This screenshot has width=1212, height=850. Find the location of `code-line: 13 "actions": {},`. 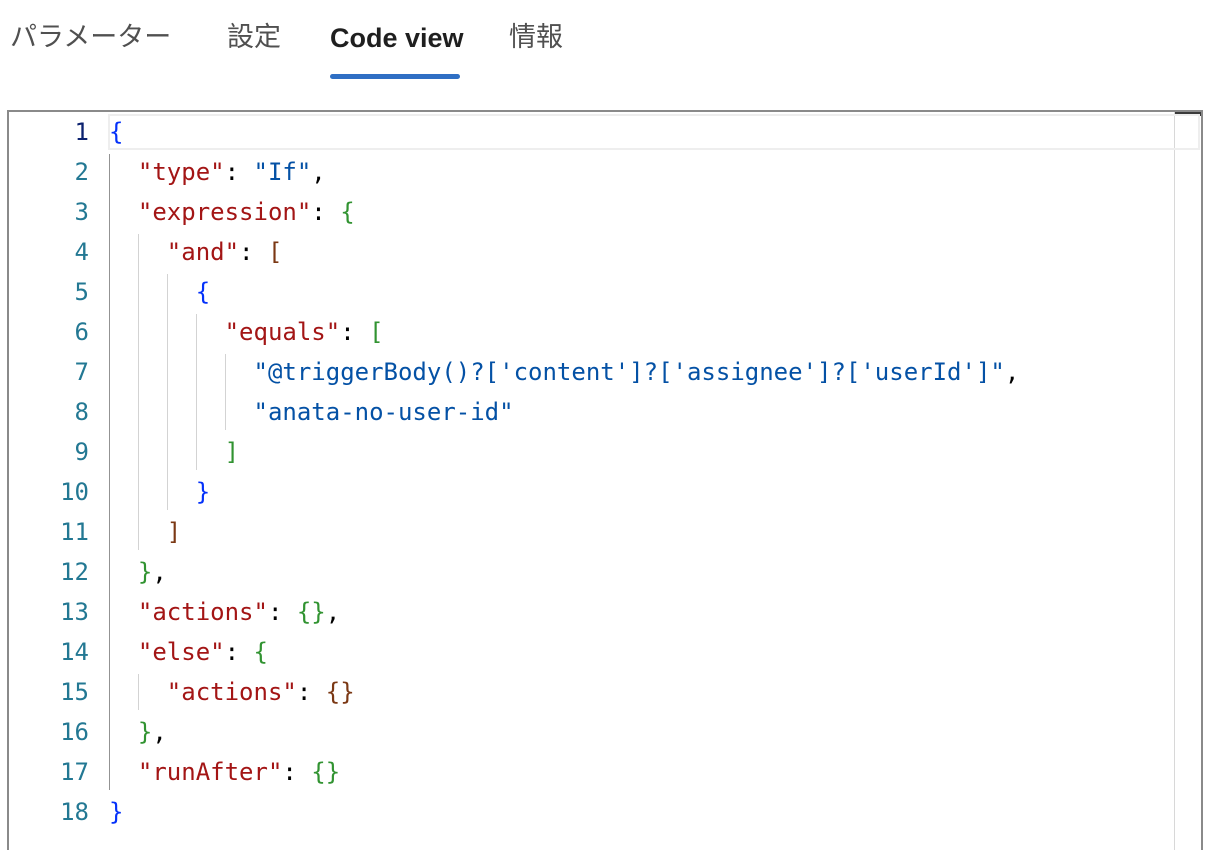

code-line: 13 "actions": {}, is located at coordinates (589, 612).